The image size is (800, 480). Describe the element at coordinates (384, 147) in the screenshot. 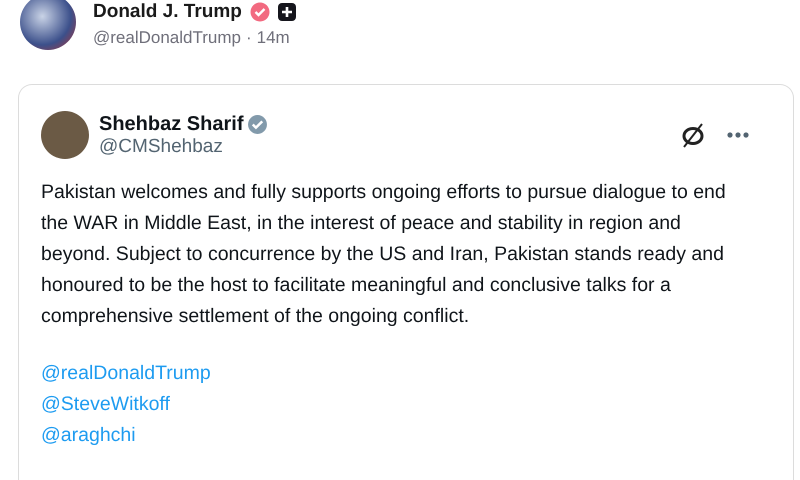

I see `user-handle: @CMShehbaz` at that location.